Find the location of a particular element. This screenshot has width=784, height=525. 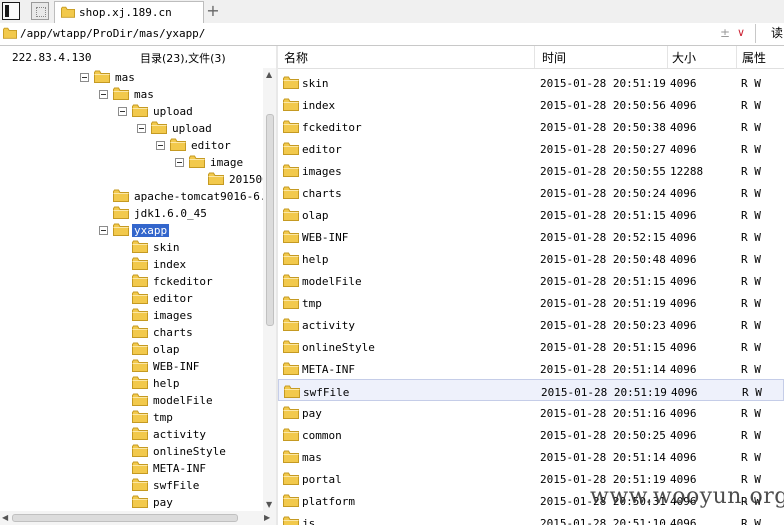

tree-item: WEB-INF is located at coordinates (135, 366).